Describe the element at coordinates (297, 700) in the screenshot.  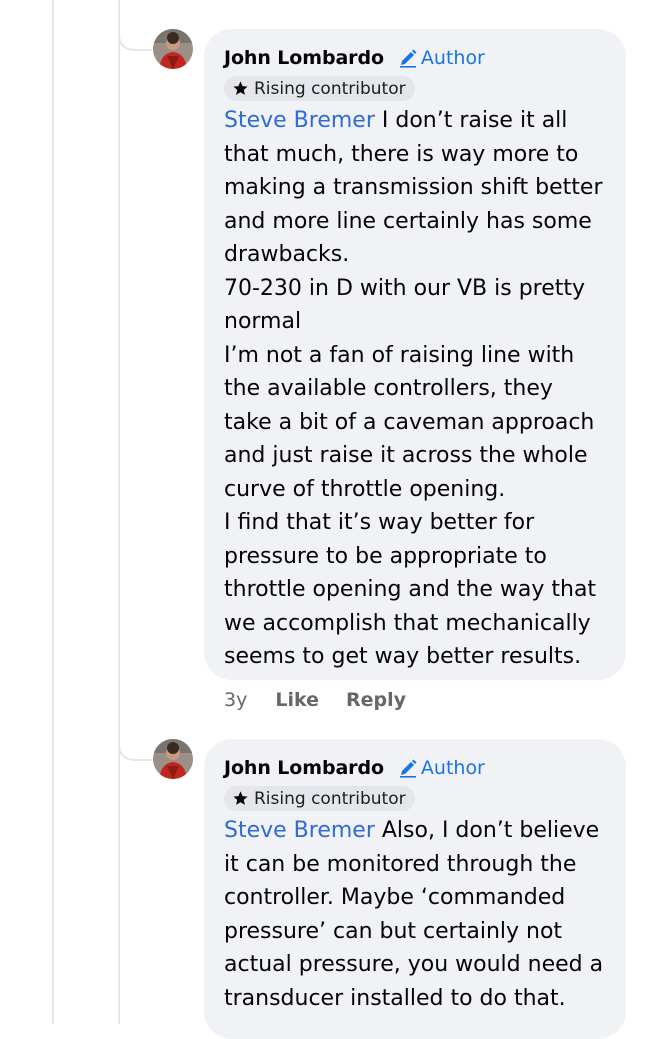
I see `like-button: Like` at that location.